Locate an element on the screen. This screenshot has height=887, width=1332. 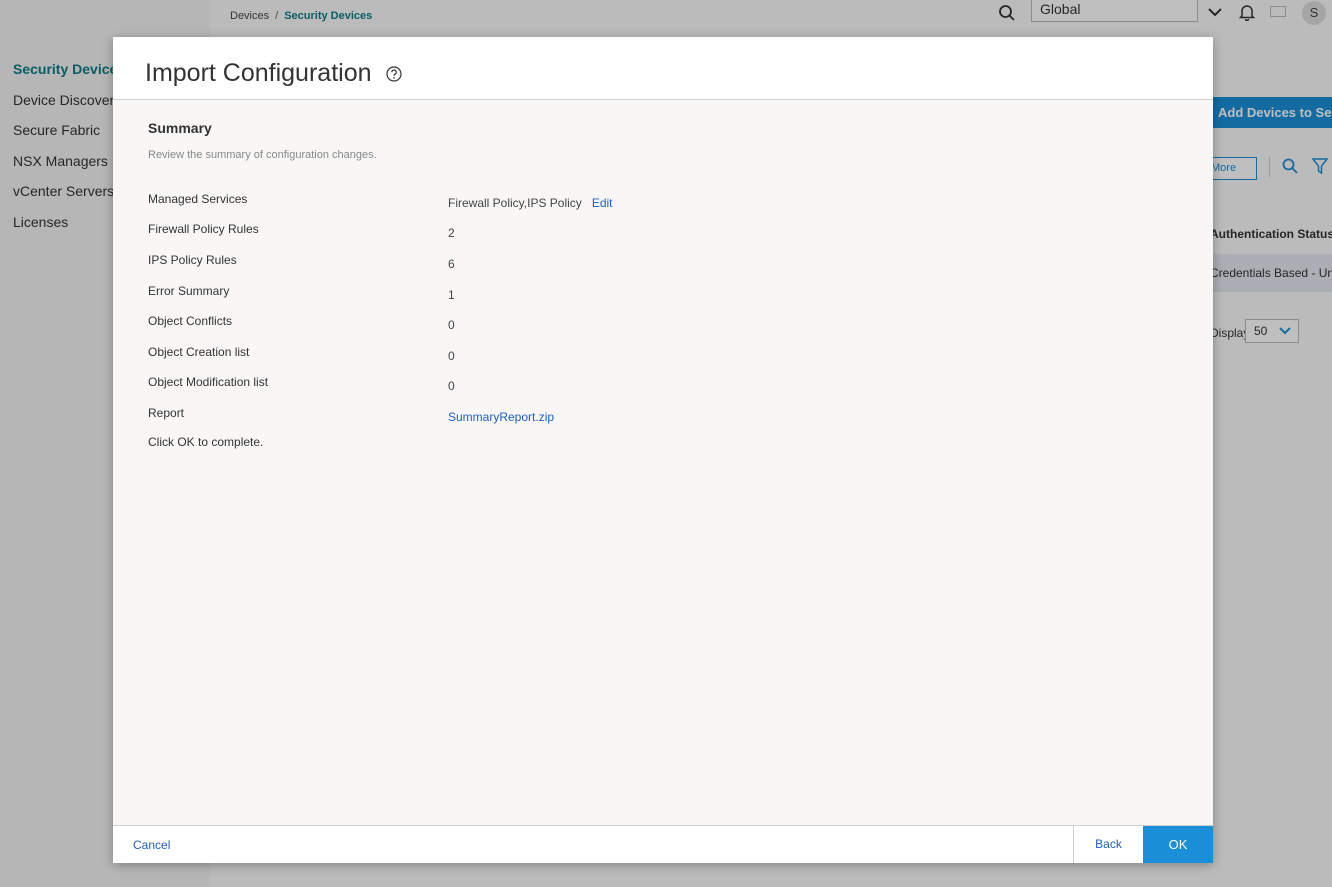
object-conflicts-label: Object Conflicts is located at coordinates (190, 321).